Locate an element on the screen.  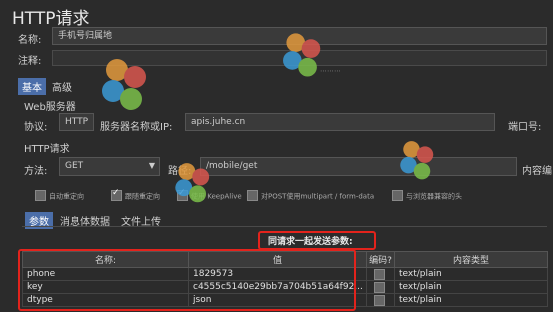
http-request-label: HTTP请求 is located at coordinates (47, 149).